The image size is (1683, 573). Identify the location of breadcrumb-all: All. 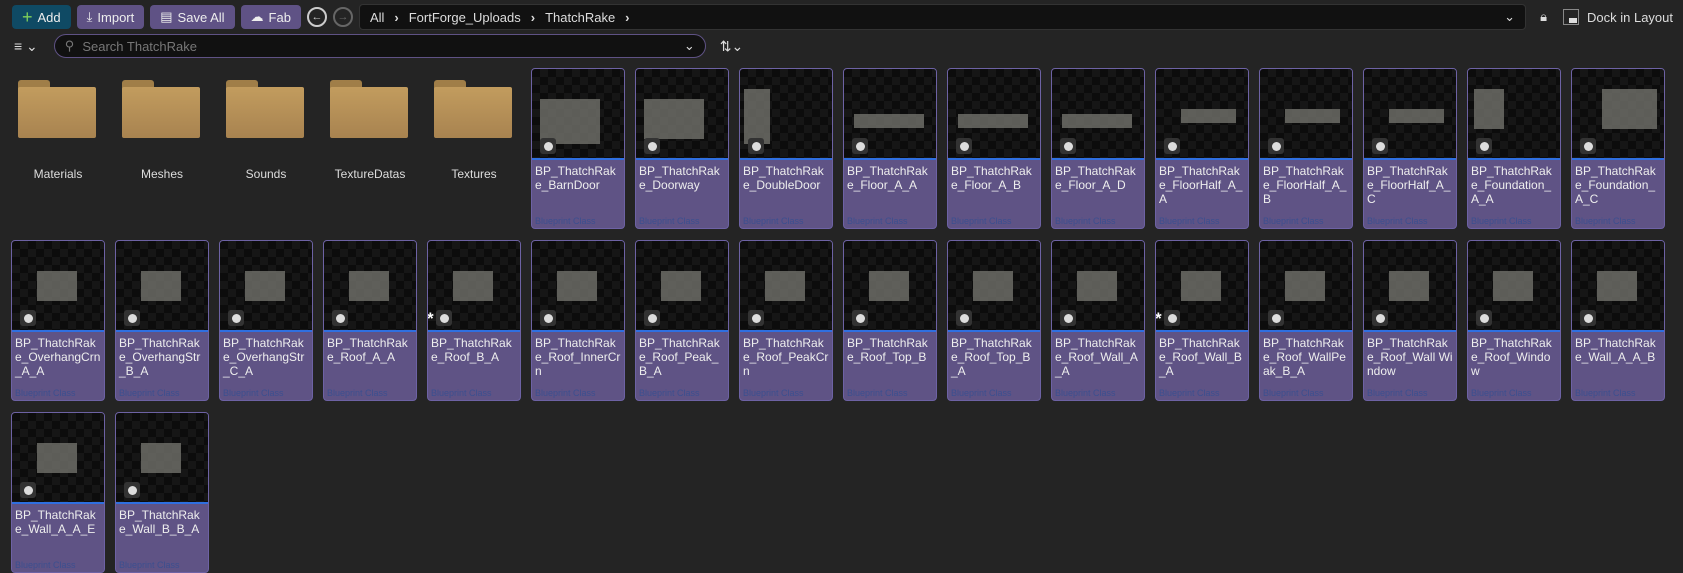
(377, 17).